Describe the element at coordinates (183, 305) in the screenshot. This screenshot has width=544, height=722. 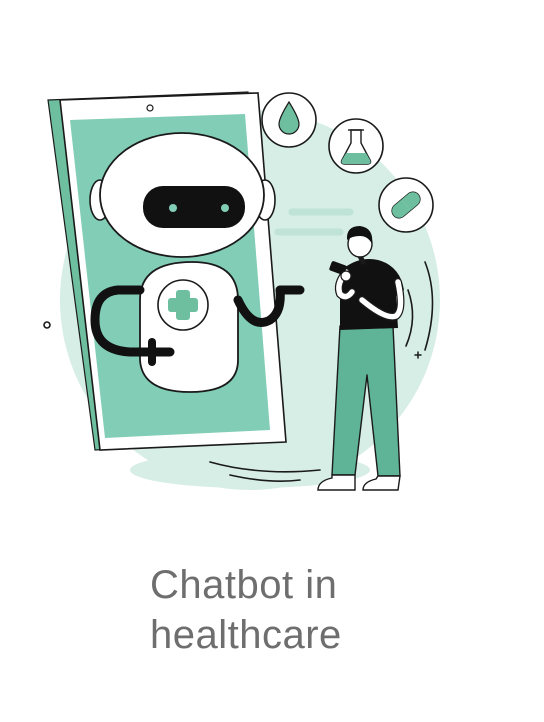
I see `medical-cross-icon` at that location.